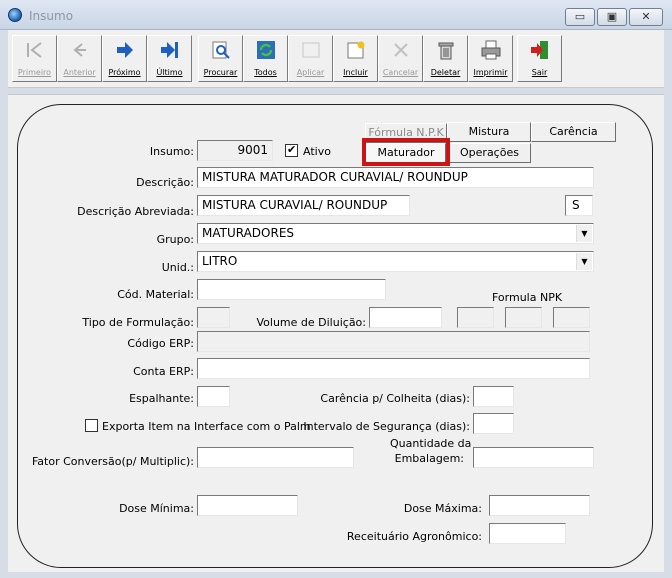 This screenshot has height=578, width=672. I want to click on close-button: ✕, so click(646, 17).